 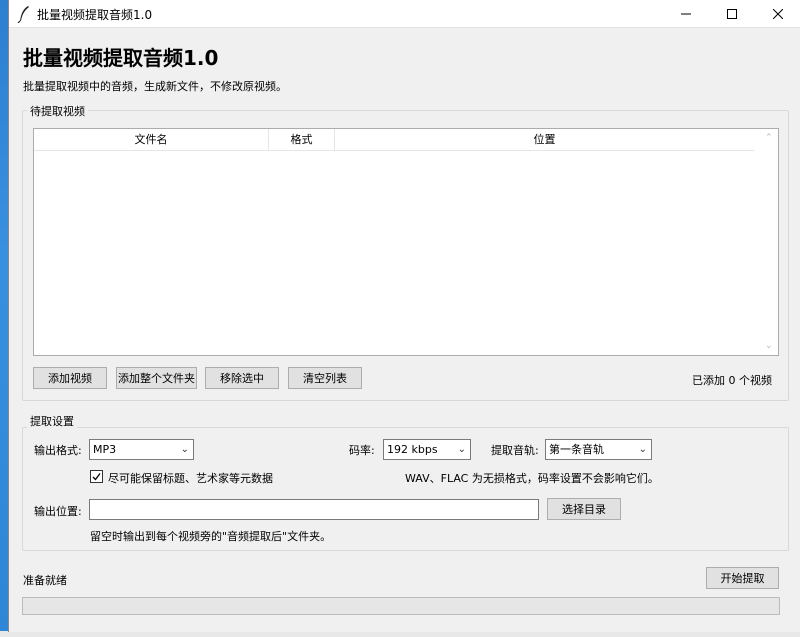 I want to click on column-header-format: 格式, so click(x=302, y=140).